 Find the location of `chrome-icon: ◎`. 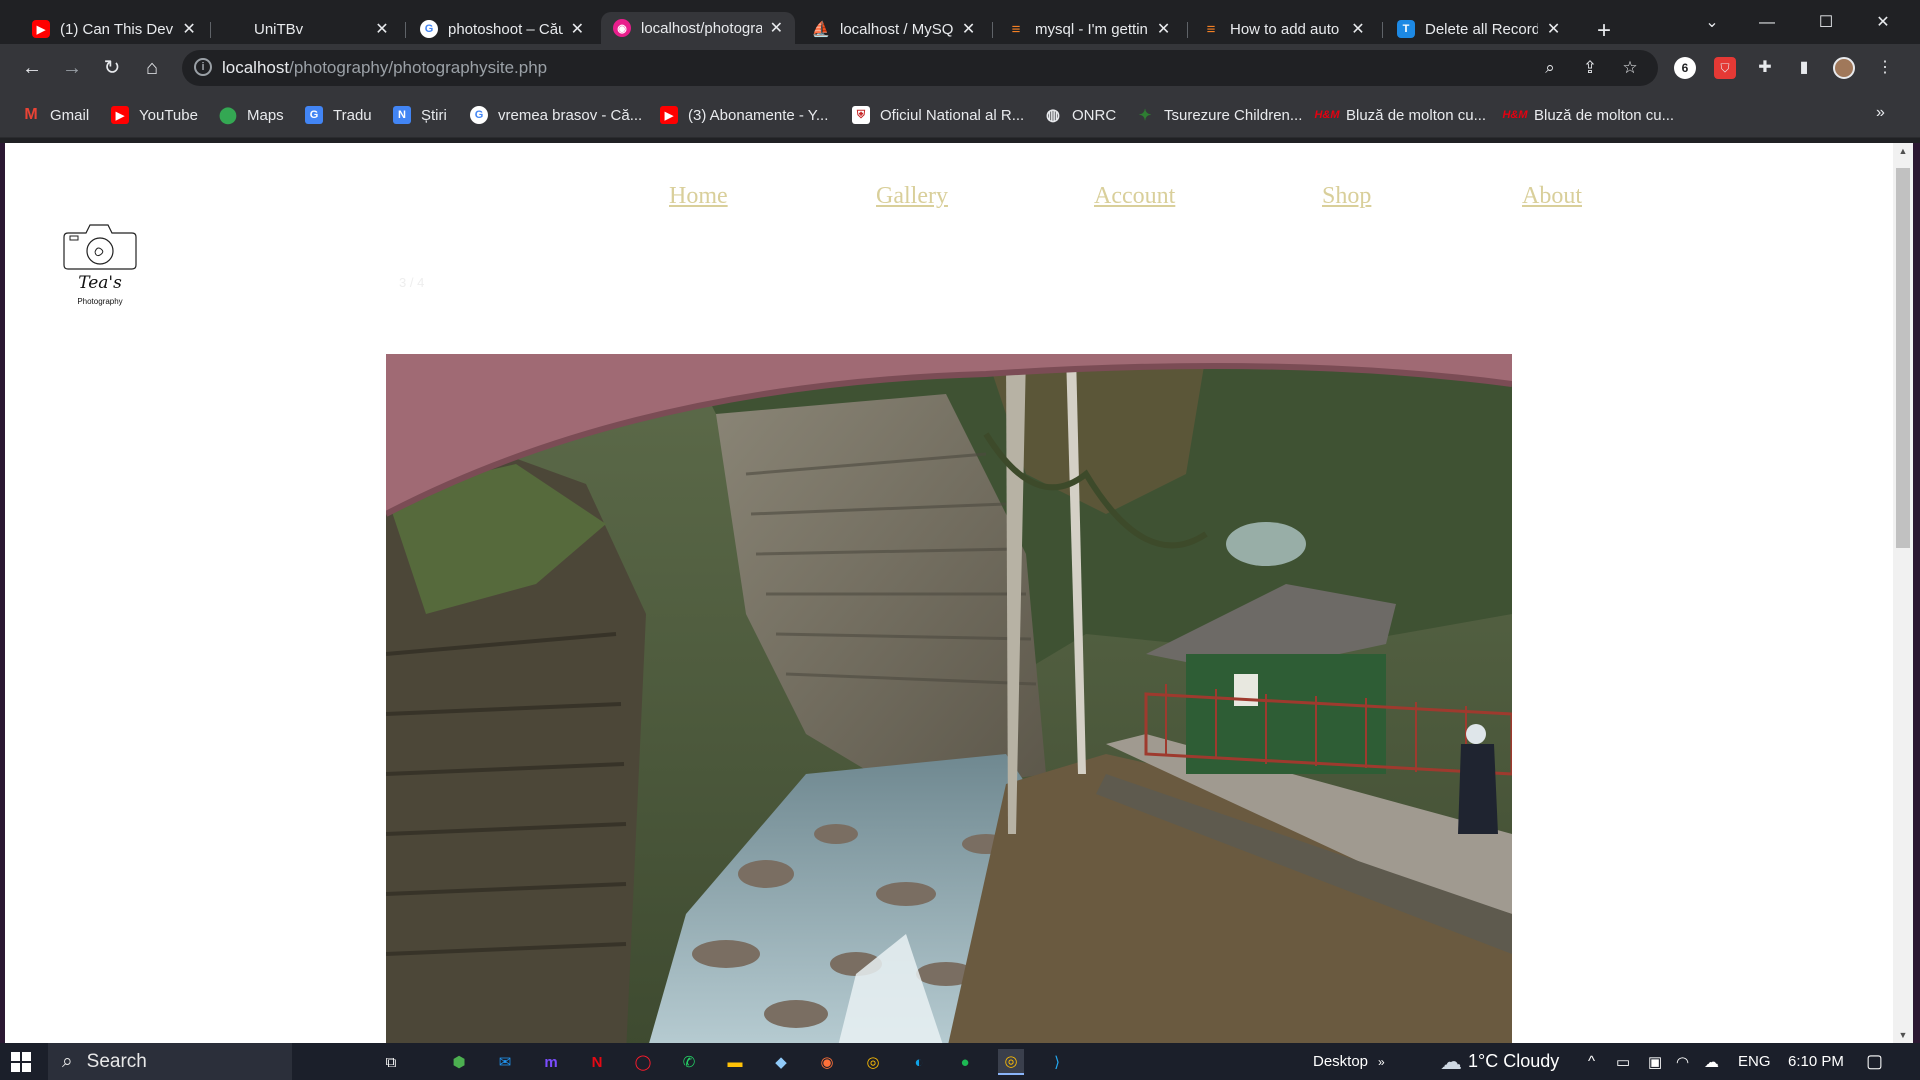

chrome-icon: ◎ is located at coordinates (873, 1062).